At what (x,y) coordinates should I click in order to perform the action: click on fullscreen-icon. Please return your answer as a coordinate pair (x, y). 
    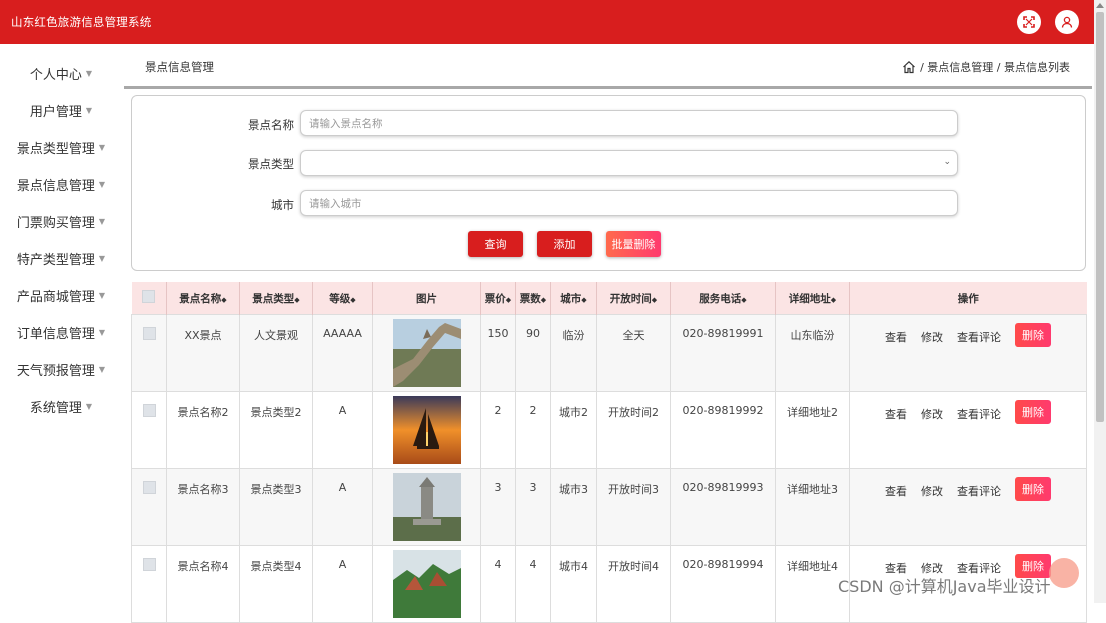
    Looking at the image, I should click on (1029, 22).